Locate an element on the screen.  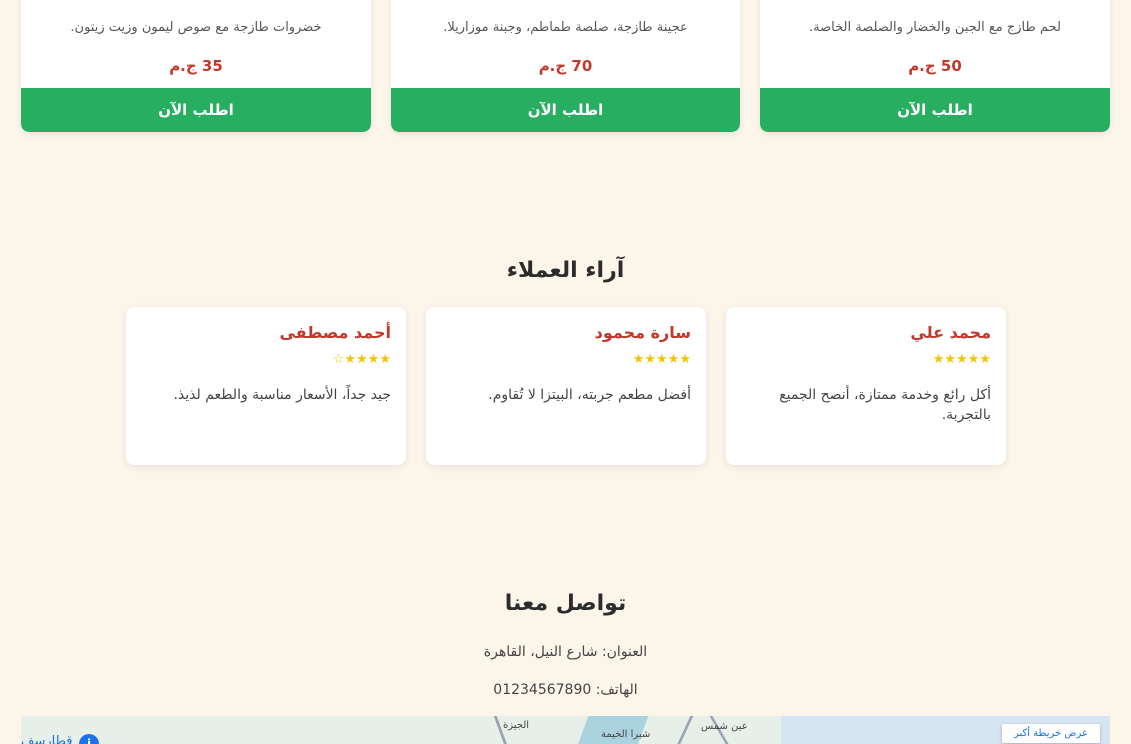
map-place-label: قطارسف is located at coordinates (46, 739).